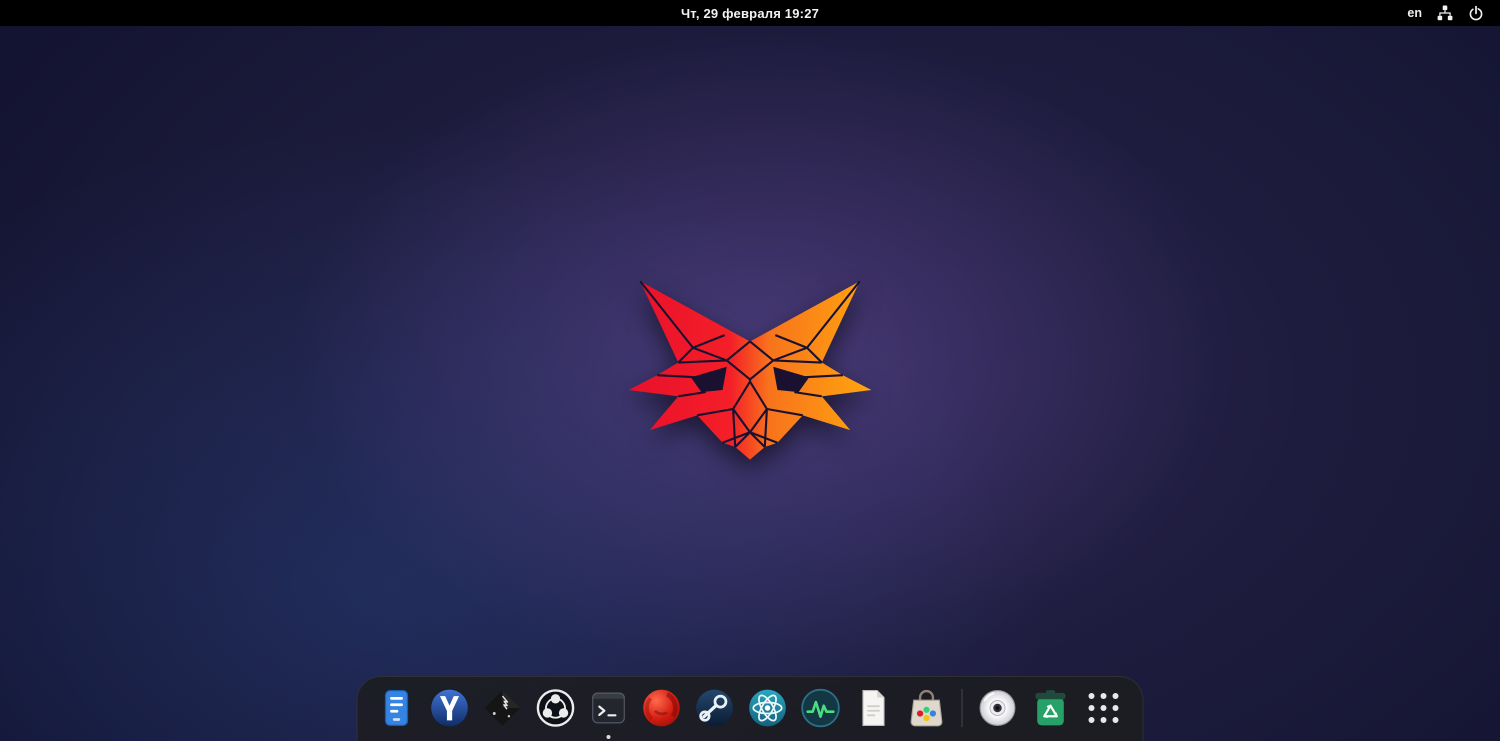 This screenshot has width=1500, height=741. I want to click on inkscape-icon, so click(502, 708).